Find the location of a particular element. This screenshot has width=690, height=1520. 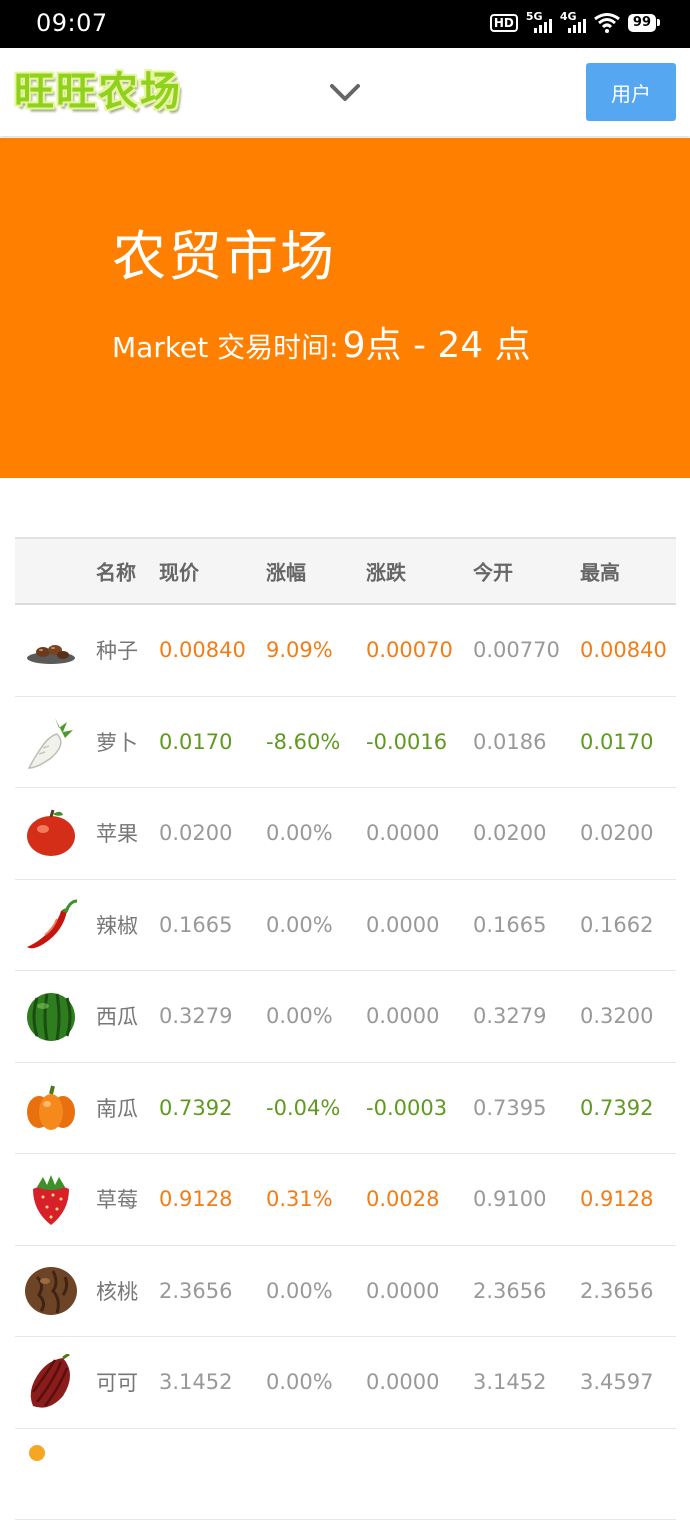

item-price: 0.00840 is located at coordinates (202, 650).